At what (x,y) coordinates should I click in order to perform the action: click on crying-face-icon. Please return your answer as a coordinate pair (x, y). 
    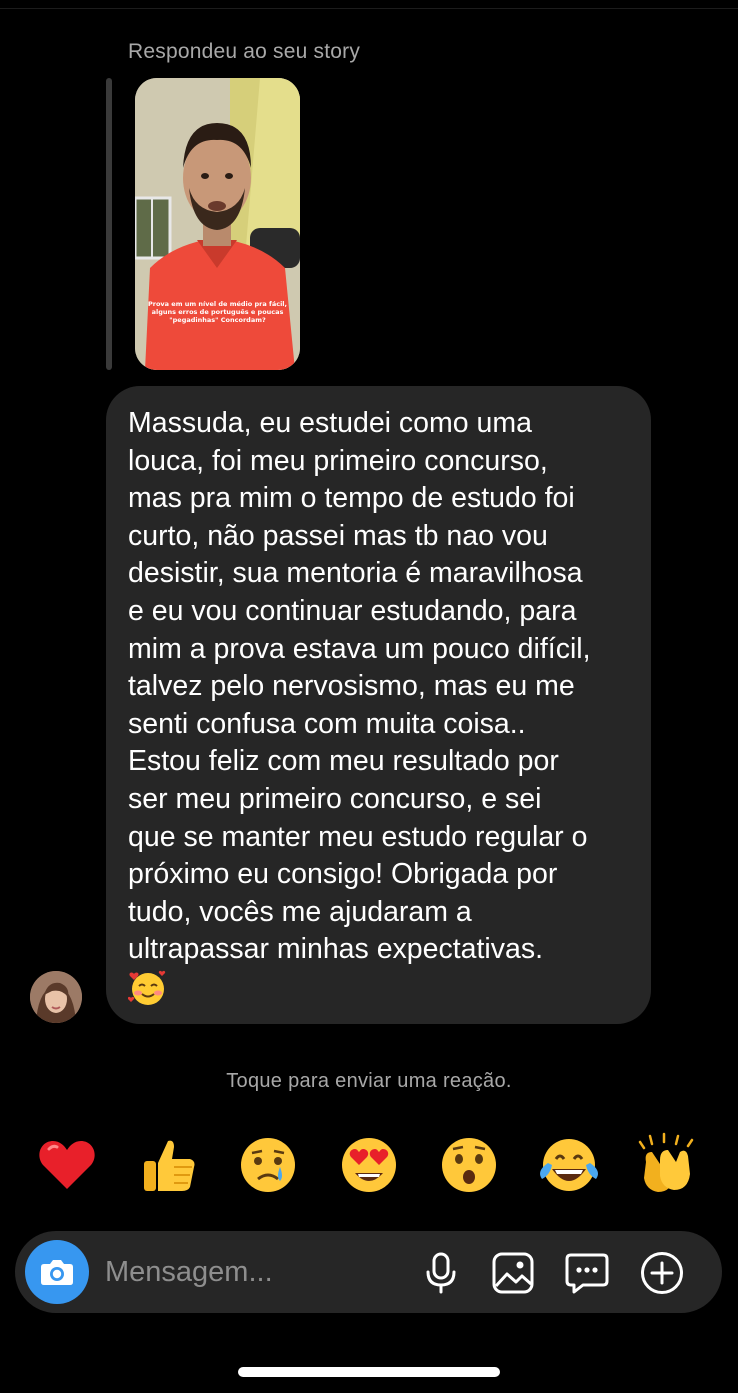
    Looking at the image, I should click on (268, 1165).